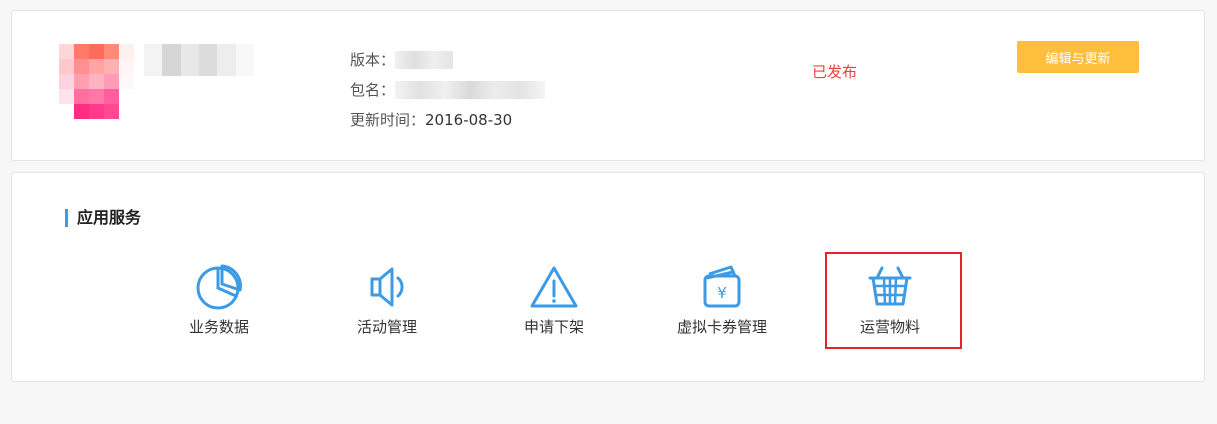 This screenshot has height=424, width=1217. I want to click on service-virtual-coupon-management: ¥ 虚拟卡券管理, so click(722, 290).